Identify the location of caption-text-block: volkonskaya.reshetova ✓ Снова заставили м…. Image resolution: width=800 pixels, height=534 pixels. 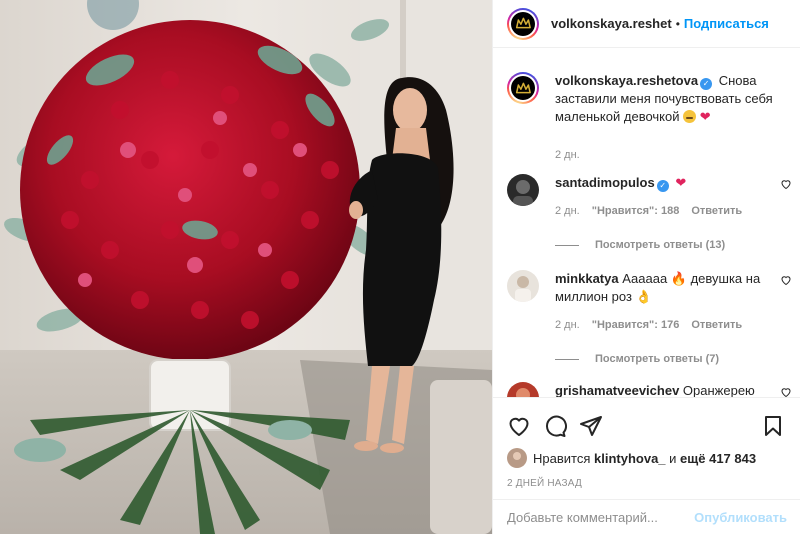
(675, 99).